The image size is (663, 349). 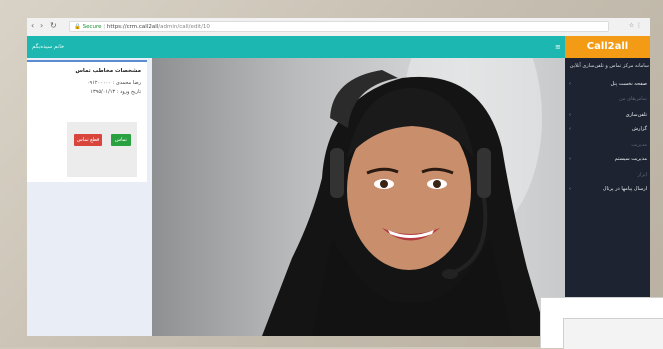 What do you see at coordinates (132, 27) in the screenshot?
I see `url-host: https://crm.call2all` at bounding box center [132, 27].